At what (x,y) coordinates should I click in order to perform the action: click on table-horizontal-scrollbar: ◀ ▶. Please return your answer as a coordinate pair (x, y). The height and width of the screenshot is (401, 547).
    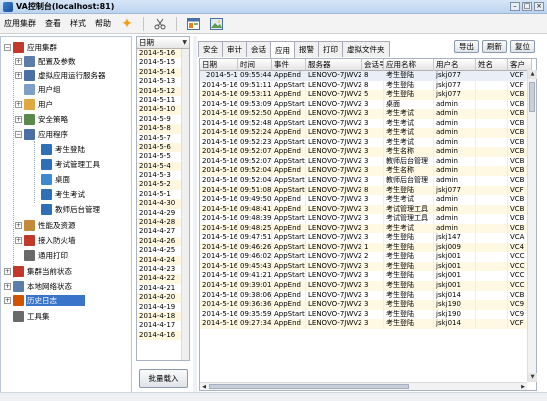
    Looking at the image, I should click on (363, 386).